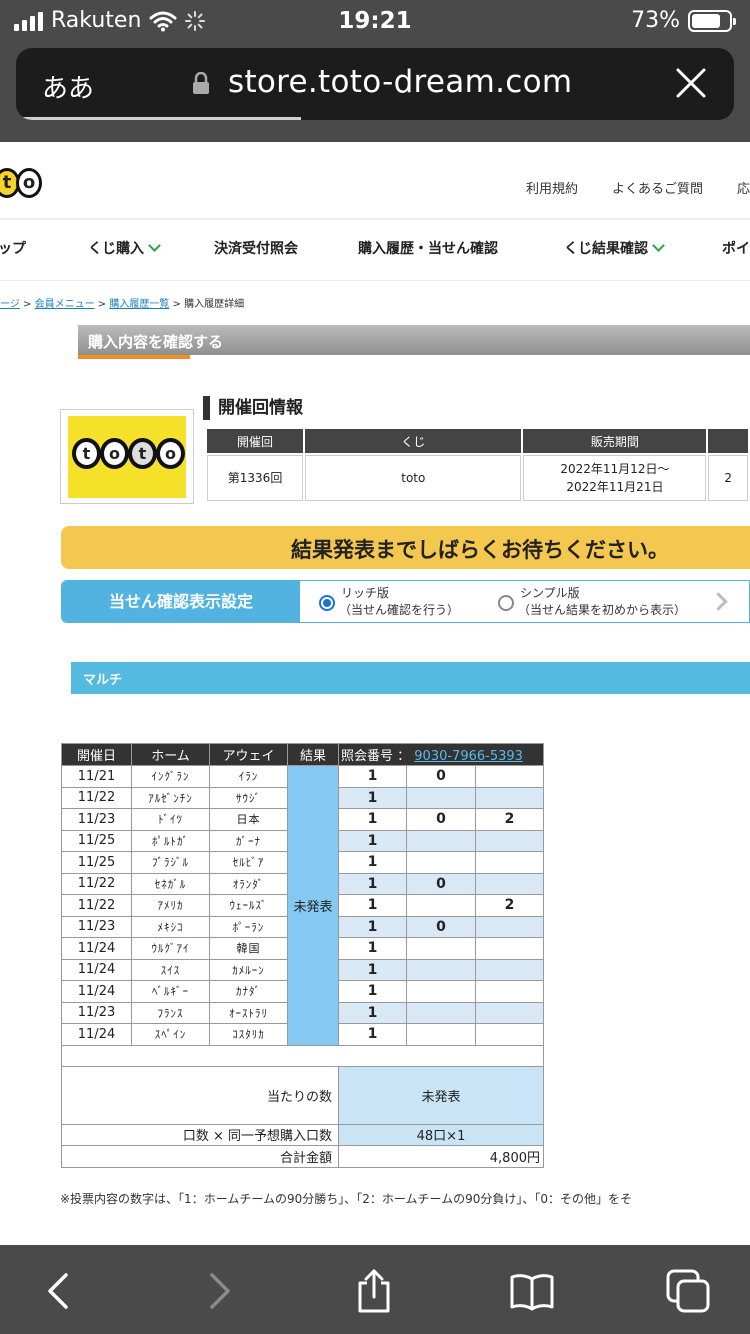 The image size is (750, 1334). I want to click on away-team: ｶﾞｰﾅ, so click(248, 840).